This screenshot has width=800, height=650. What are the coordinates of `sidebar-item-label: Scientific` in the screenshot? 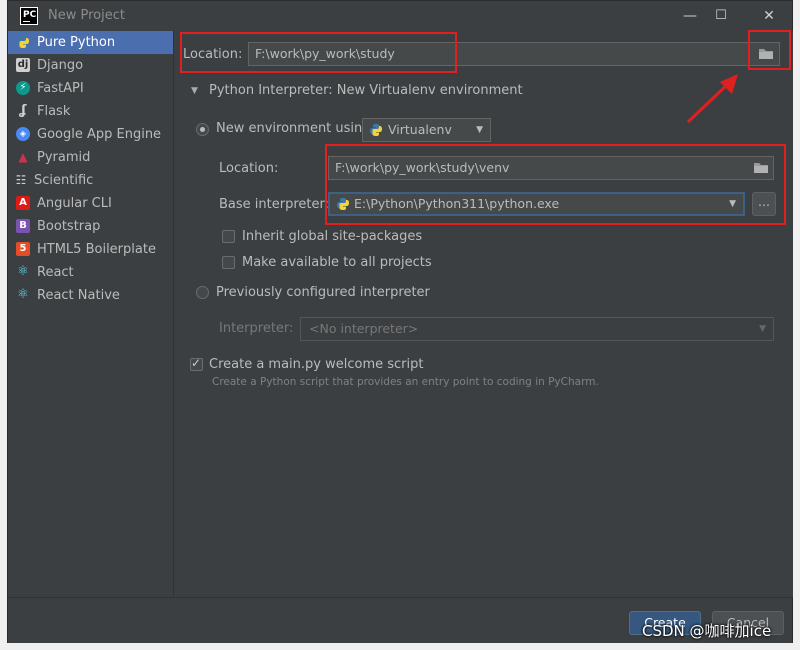 It's located at (64, 180).